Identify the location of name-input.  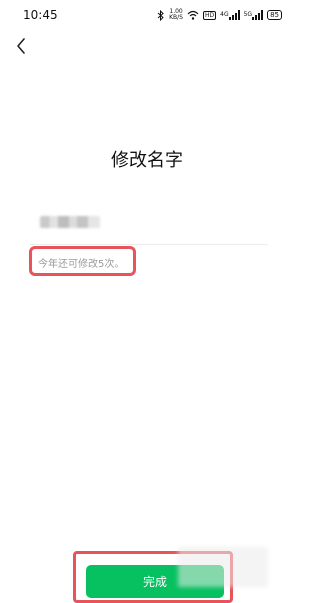
(149, 226).